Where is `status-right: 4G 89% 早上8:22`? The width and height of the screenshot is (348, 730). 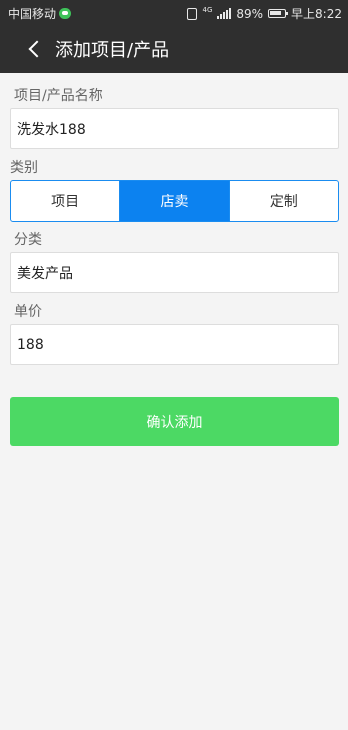 status-right: 4G 89% 早上8:22 is located at coordinates (264, 13).